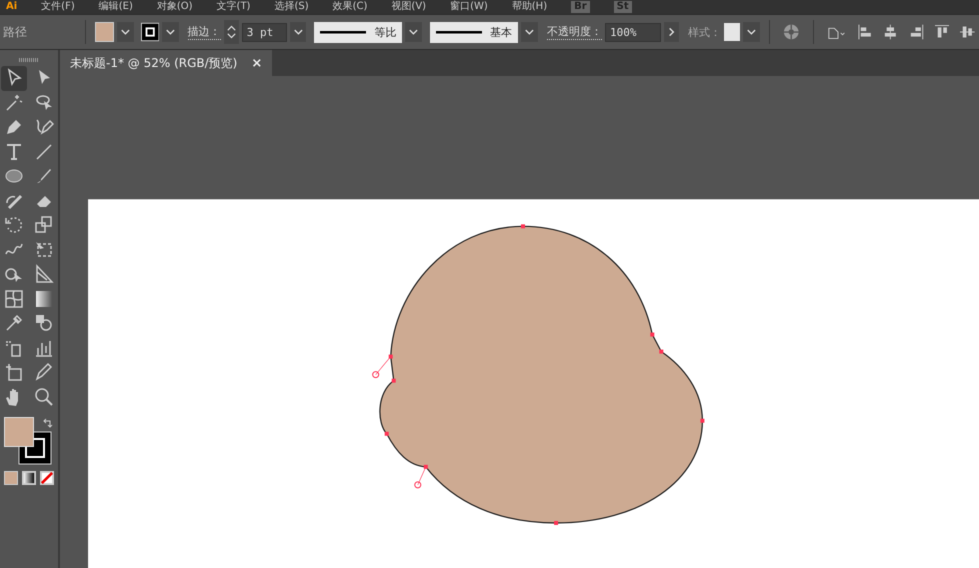  I want to click on gradient-icon, so click(44, 298).